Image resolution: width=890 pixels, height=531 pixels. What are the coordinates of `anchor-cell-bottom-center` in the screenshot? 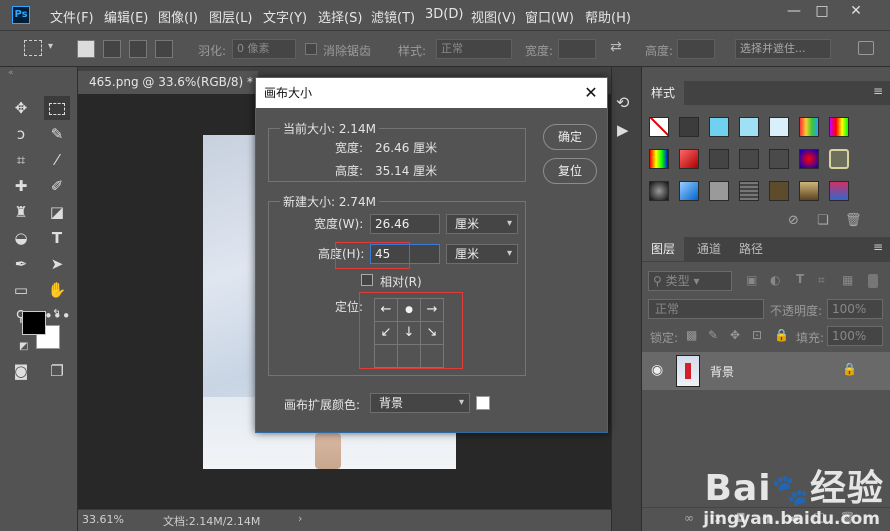 It's located at (409, 356).